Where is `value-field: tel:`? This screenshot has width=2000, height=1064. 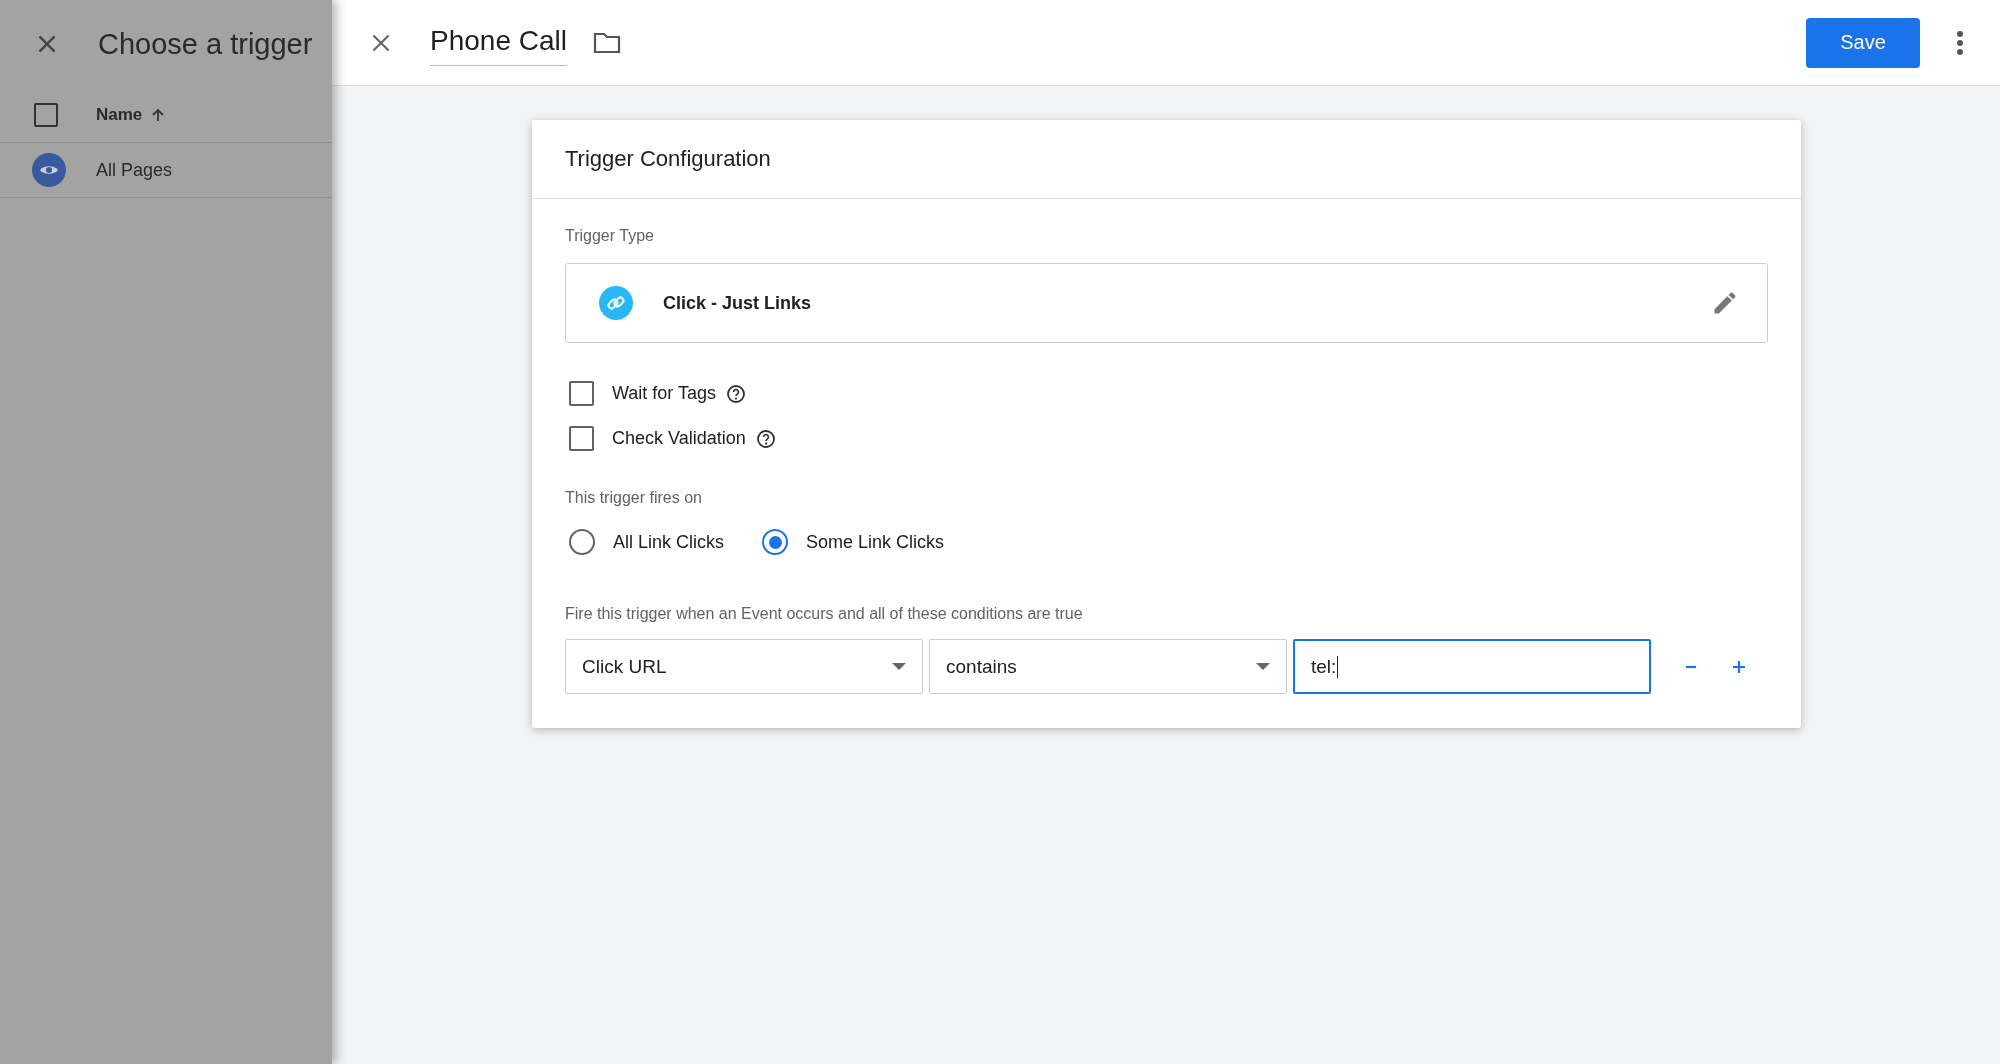 value-field: tel: is located at coordinates (1472, 666).